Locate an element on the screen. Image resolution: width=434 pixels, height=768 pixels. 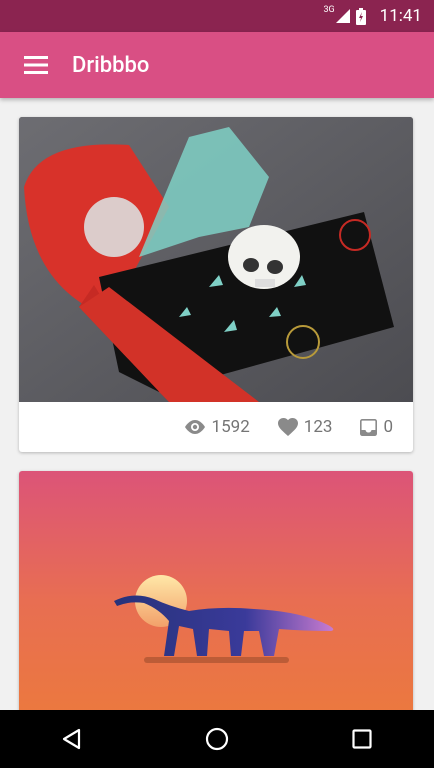
recents-square-icon is located at coordinates (362, 739).